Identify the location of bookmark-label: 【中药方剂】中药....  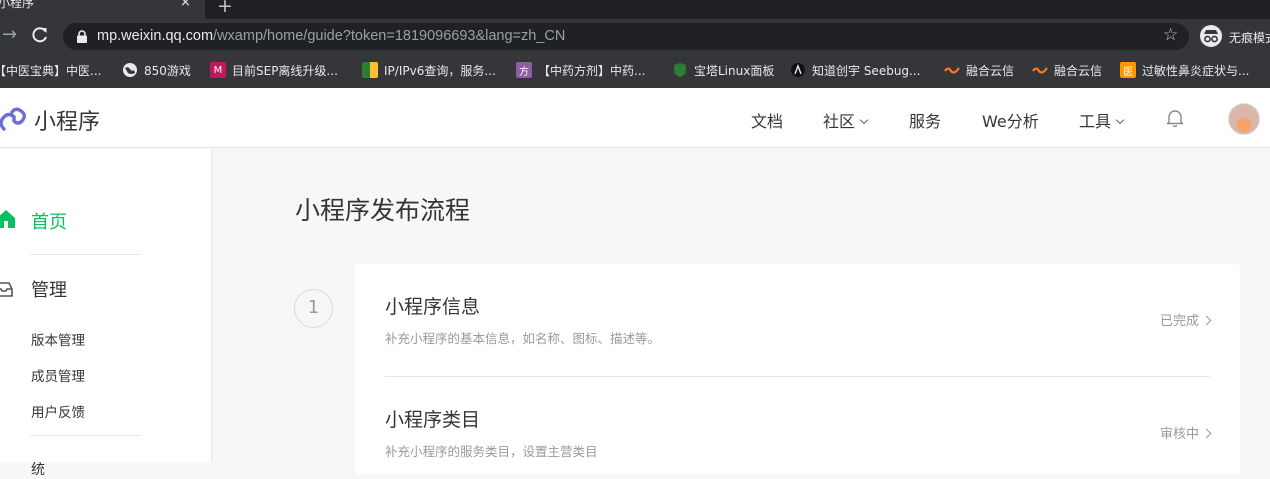
(592, 70).